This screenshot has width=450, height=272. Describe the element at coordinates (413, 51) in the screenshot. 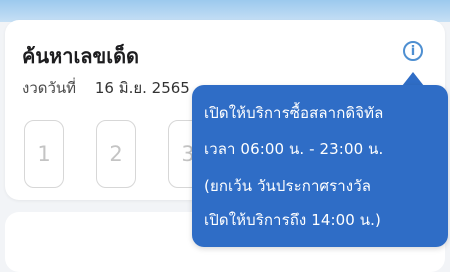

I see `info-icon: i` at that location.